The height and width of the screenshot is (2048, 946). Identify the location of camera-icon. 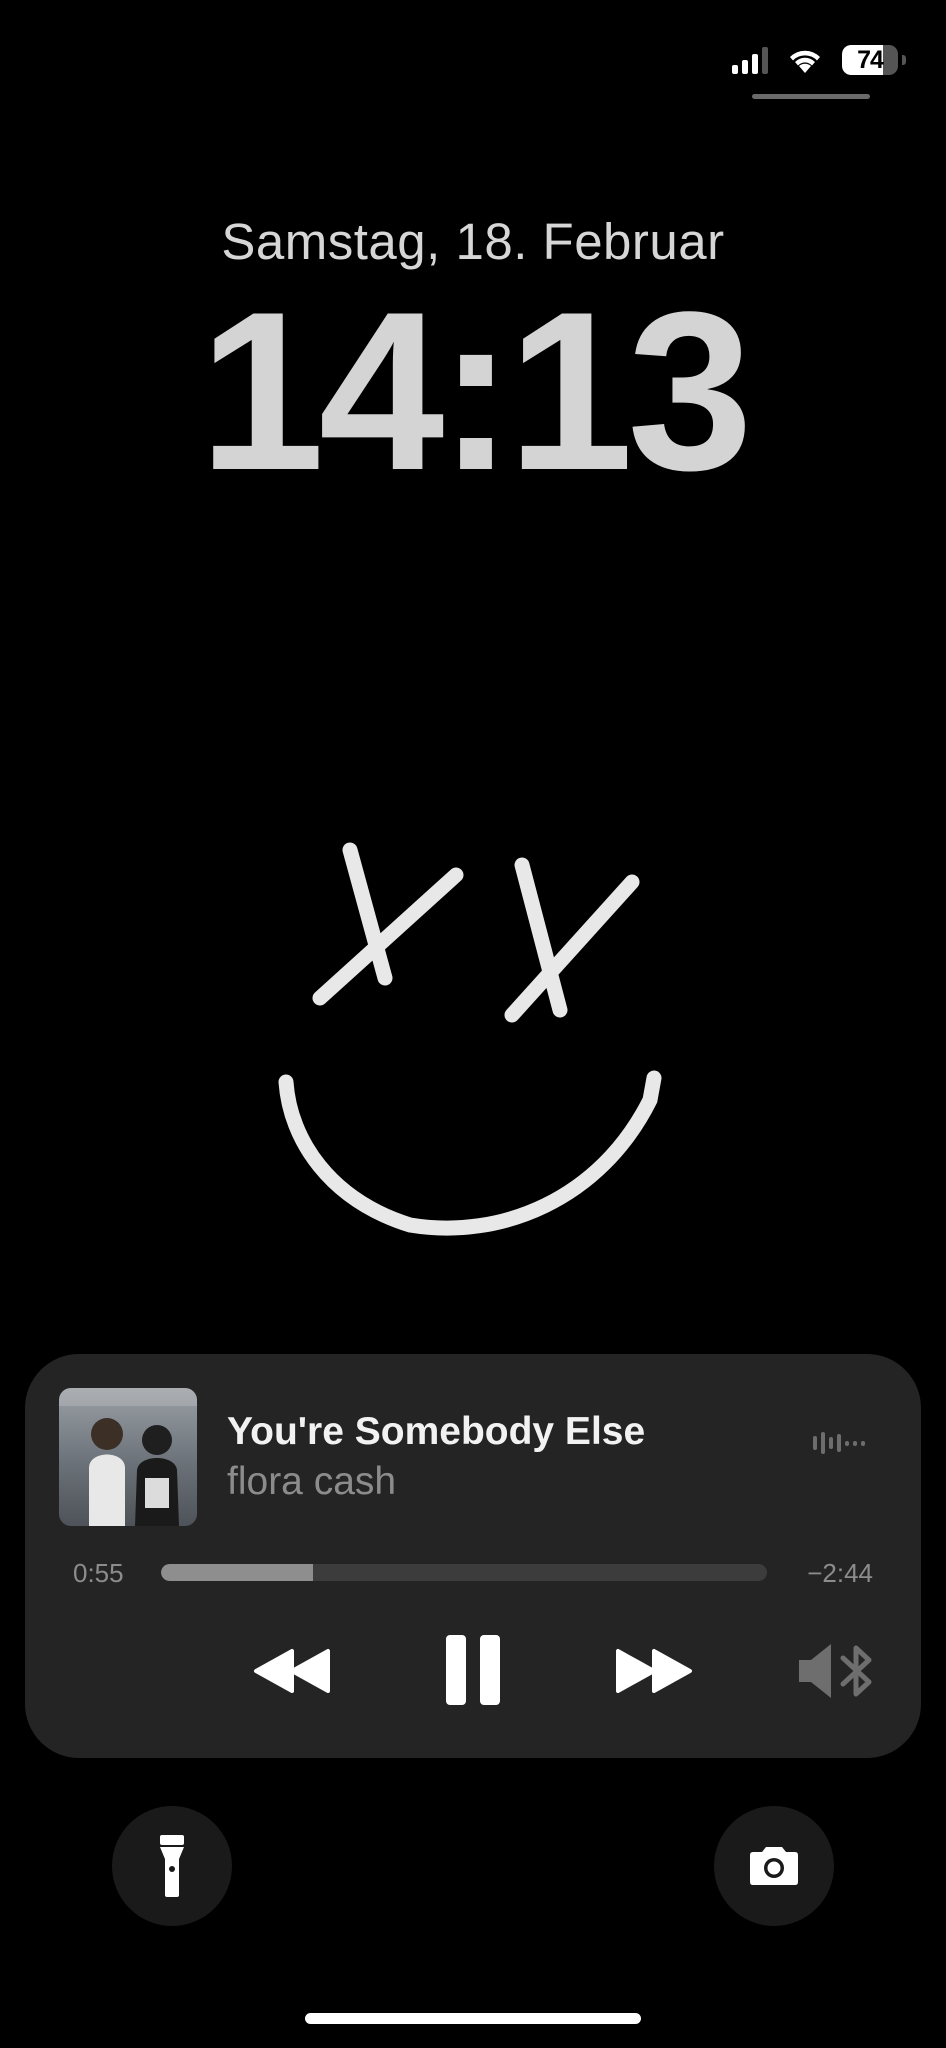
(774, 1866).